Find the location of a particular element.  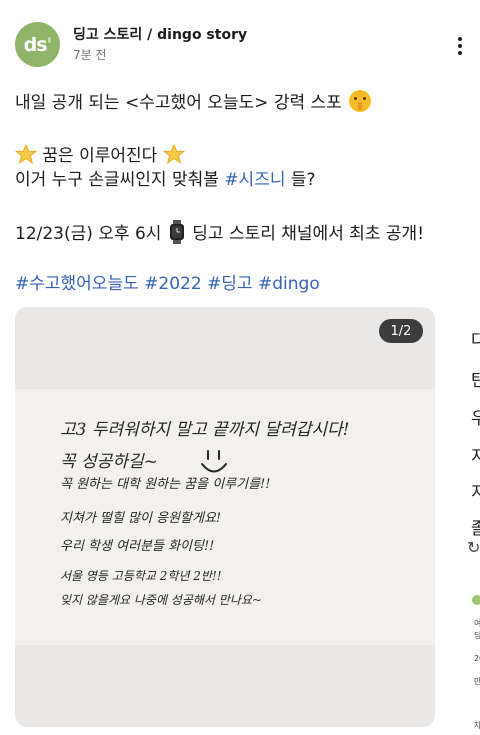

next-preview-small-char: 만 is located at coordinates (477, 681).